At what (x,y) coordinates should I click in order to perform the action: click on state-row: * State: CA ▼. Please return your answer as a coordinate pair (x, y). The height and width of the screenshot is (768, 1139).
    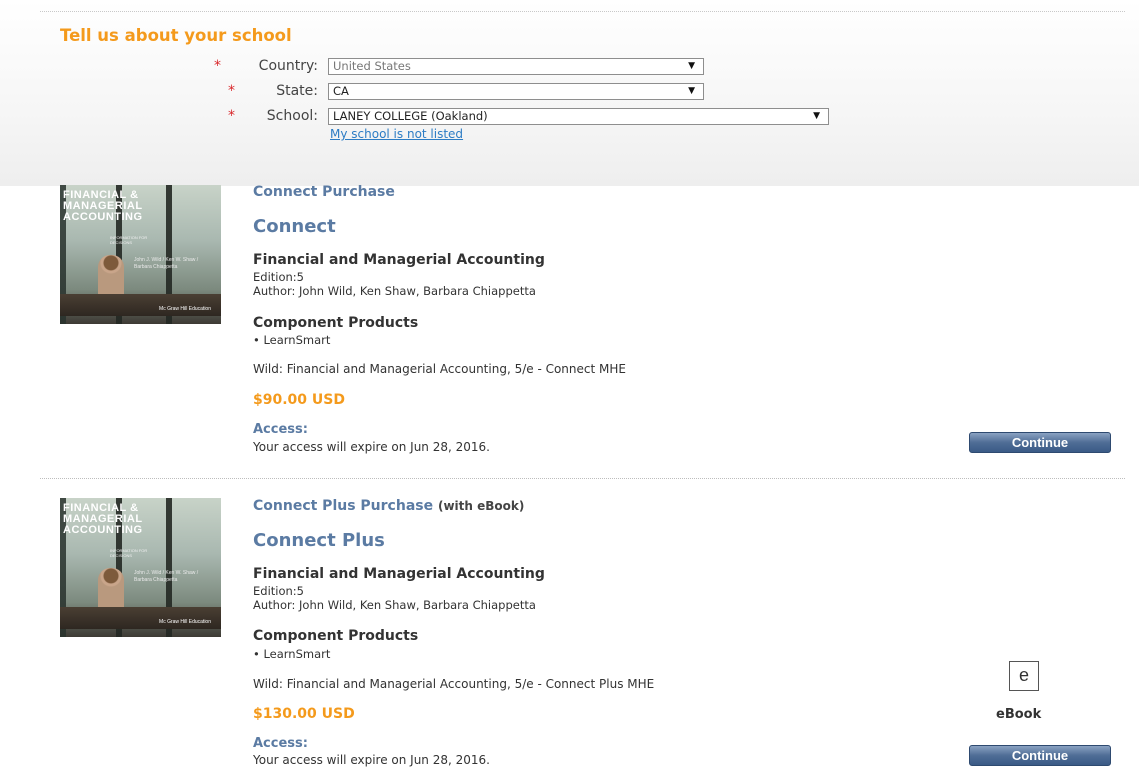
    Looking at the image, I should click on (360, 92).